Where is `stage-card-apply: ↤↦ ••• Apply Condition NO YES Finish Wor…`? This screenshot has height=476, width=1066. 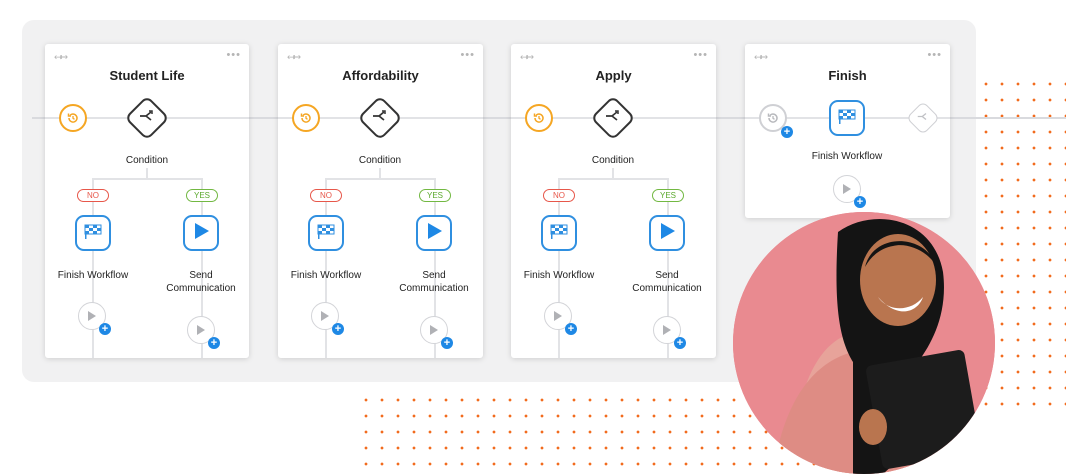
stage-card-apply: ↤↦ ••• Apply Condition NO YES Finish Wor… is located at coordinates (613, 201).